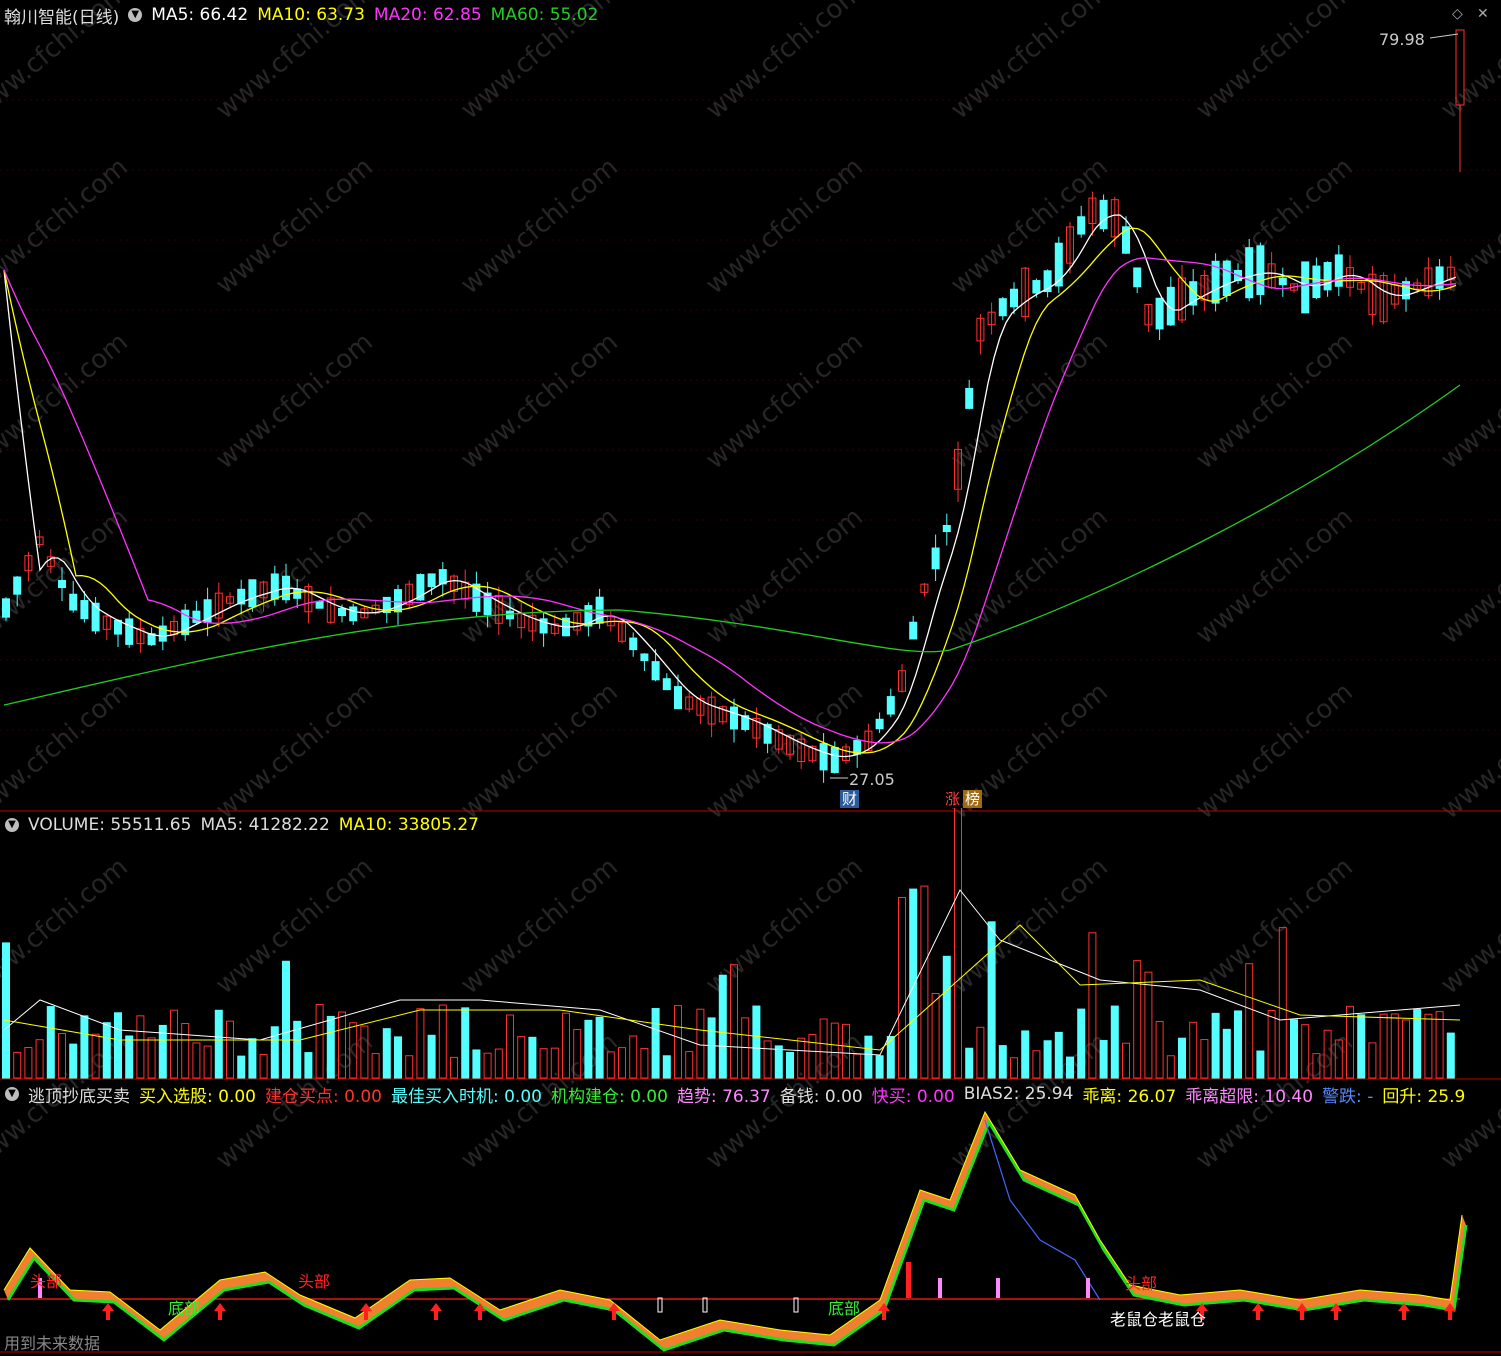 This screenshot has width=1501, height=1356. Describe the element at coordinates (1134, 1319) in the screenshot. I see `rat-position-label: 老鼠仓` at that location.